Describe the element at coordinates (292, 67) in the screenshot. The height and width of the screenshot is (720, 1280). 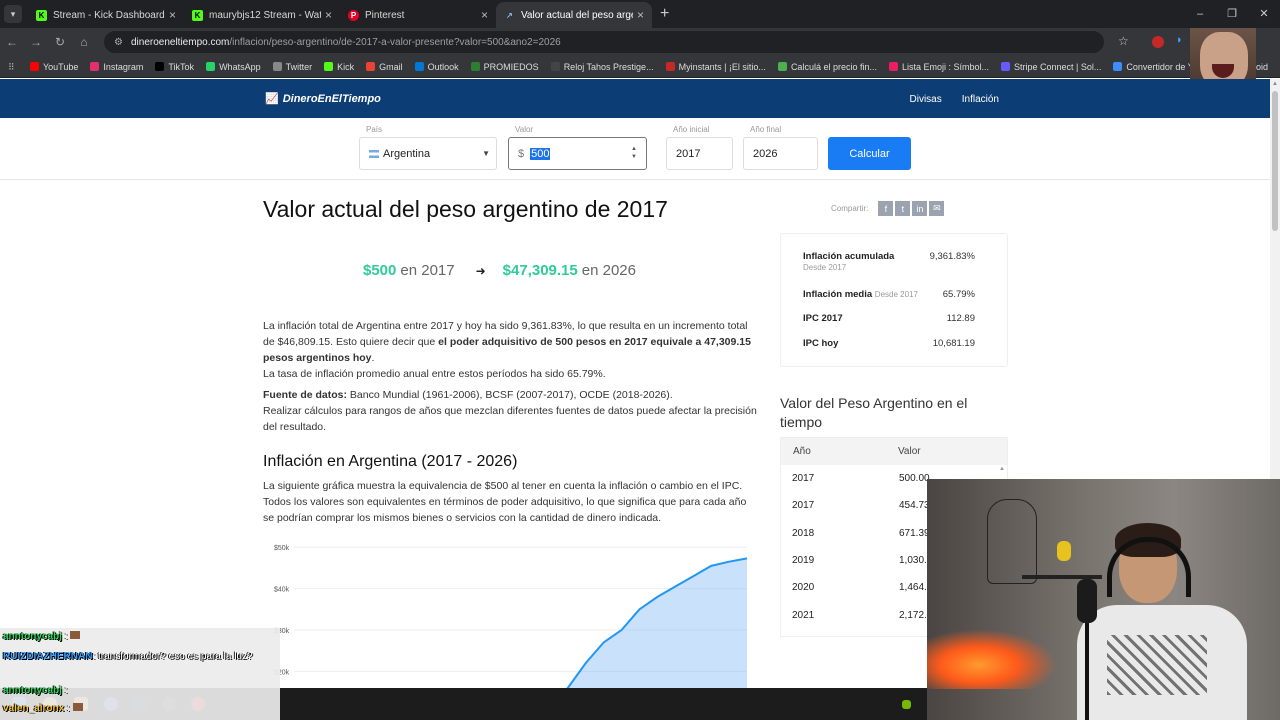
I see `bookmark-item: Twitter` at that location.